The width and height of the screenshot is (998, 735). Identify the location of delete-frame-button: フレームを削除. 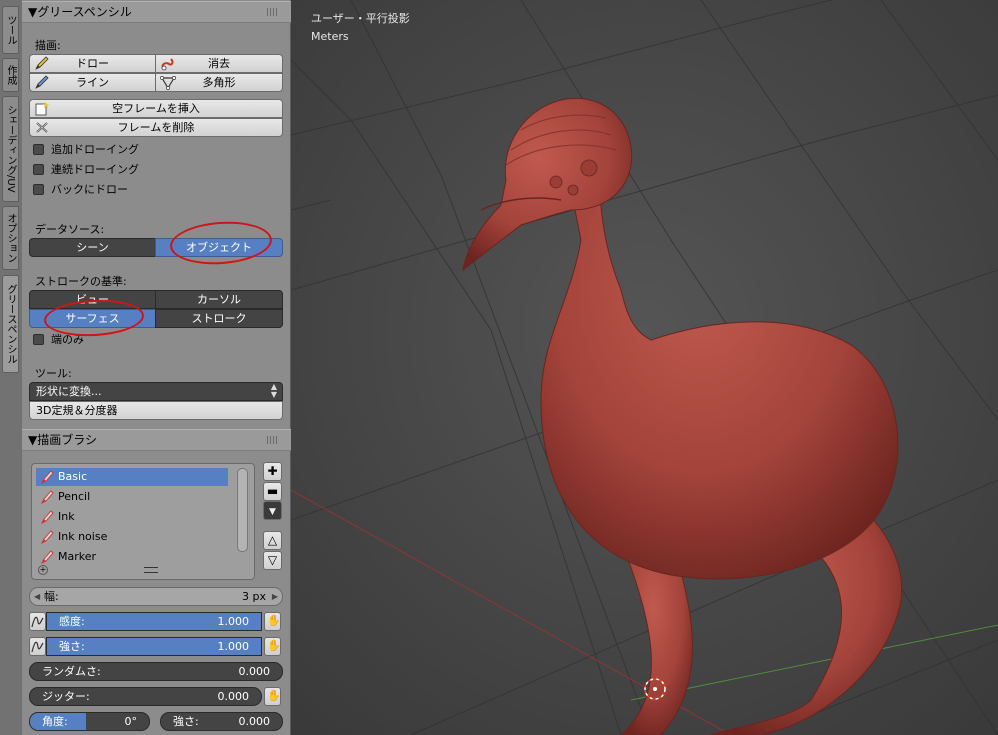
(156, 127).